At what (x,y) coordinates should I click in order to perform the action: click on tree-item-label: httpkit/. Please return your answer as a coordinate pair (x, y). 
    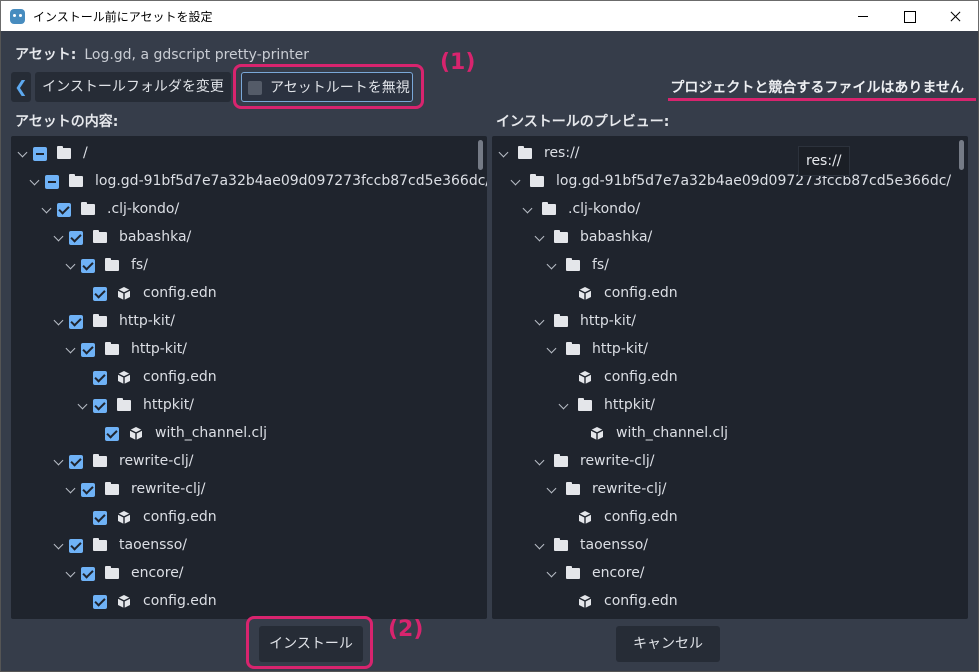
    Looking at the image, I should click on (168, 405).